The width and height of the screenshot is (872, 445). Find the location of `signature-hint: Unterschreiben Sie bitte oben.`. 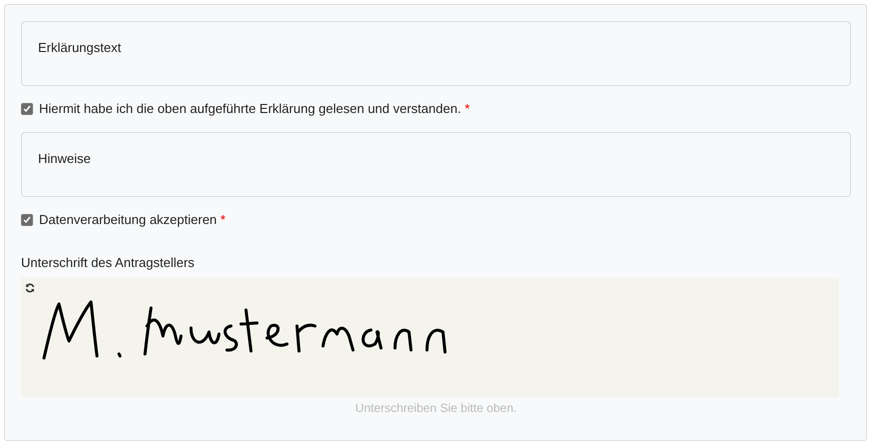

signature-hint: Unterschreiben Sie bitte oben. is located at coordinates (436, 408).